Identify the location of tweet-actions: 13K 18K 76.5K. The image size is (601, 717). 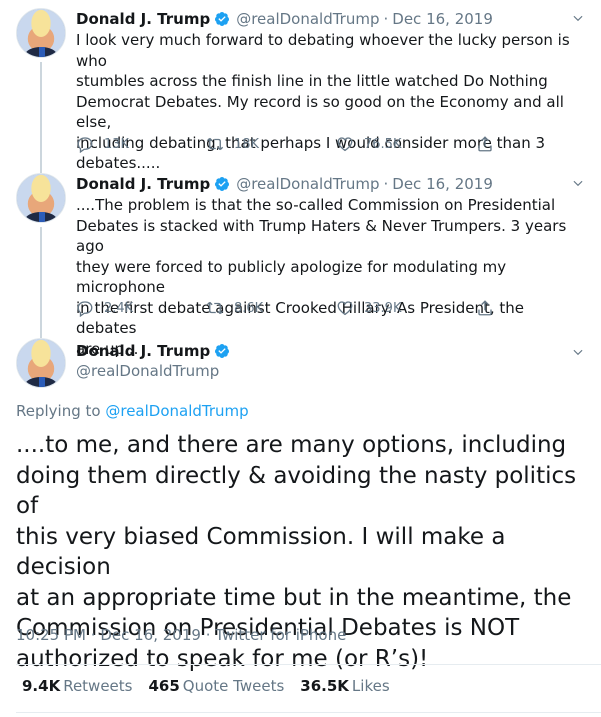
(291, 144).